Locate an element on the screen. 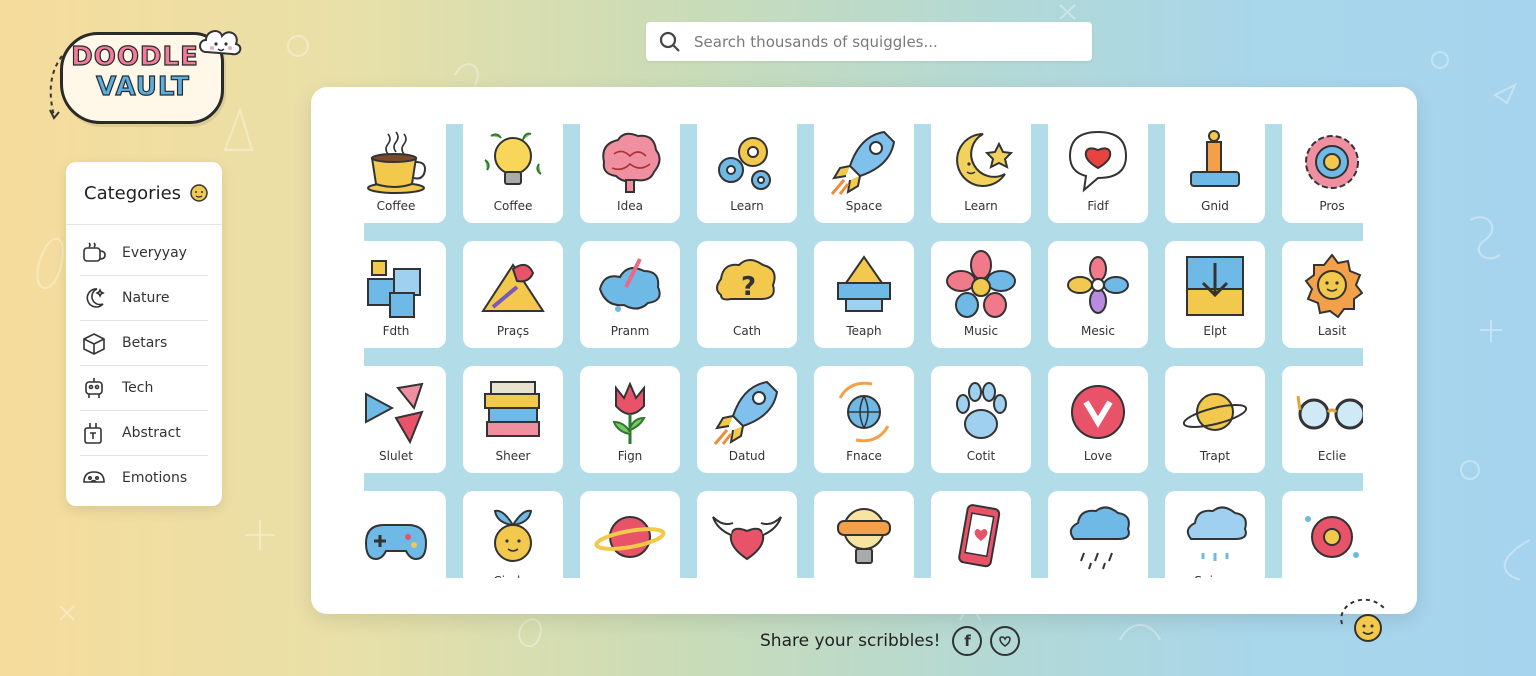 This screenshot has width=1536, height=676. facebook-icon: f is located at coordinates (967, 641).